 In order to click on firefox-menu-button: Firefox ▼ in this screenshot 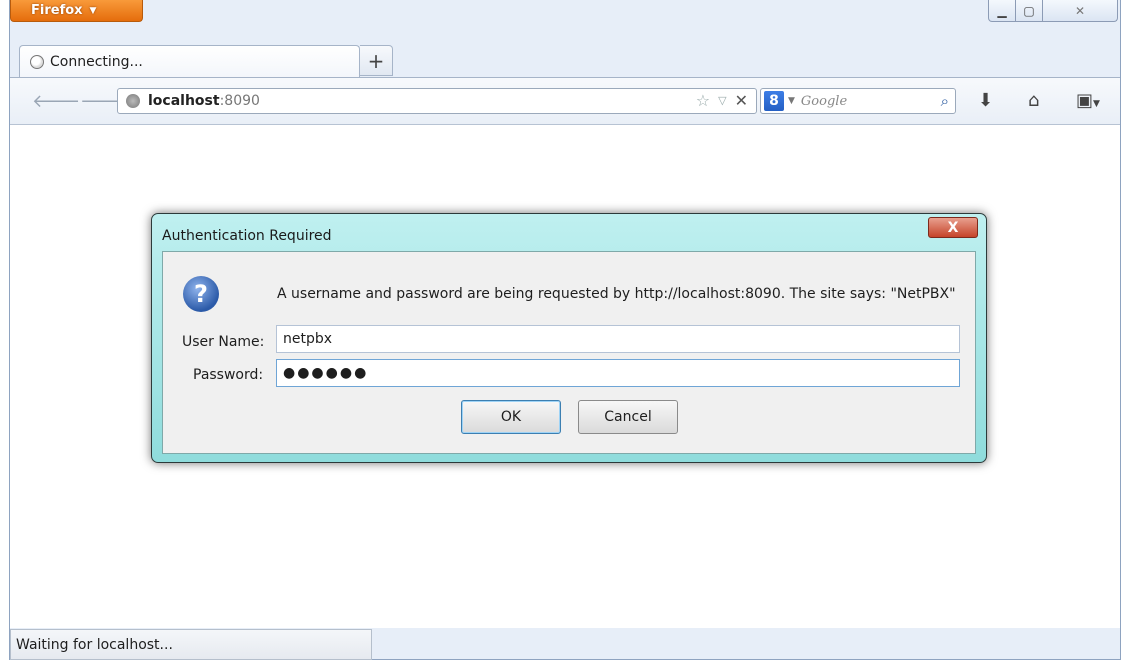, I will do `click(76, 11)`.